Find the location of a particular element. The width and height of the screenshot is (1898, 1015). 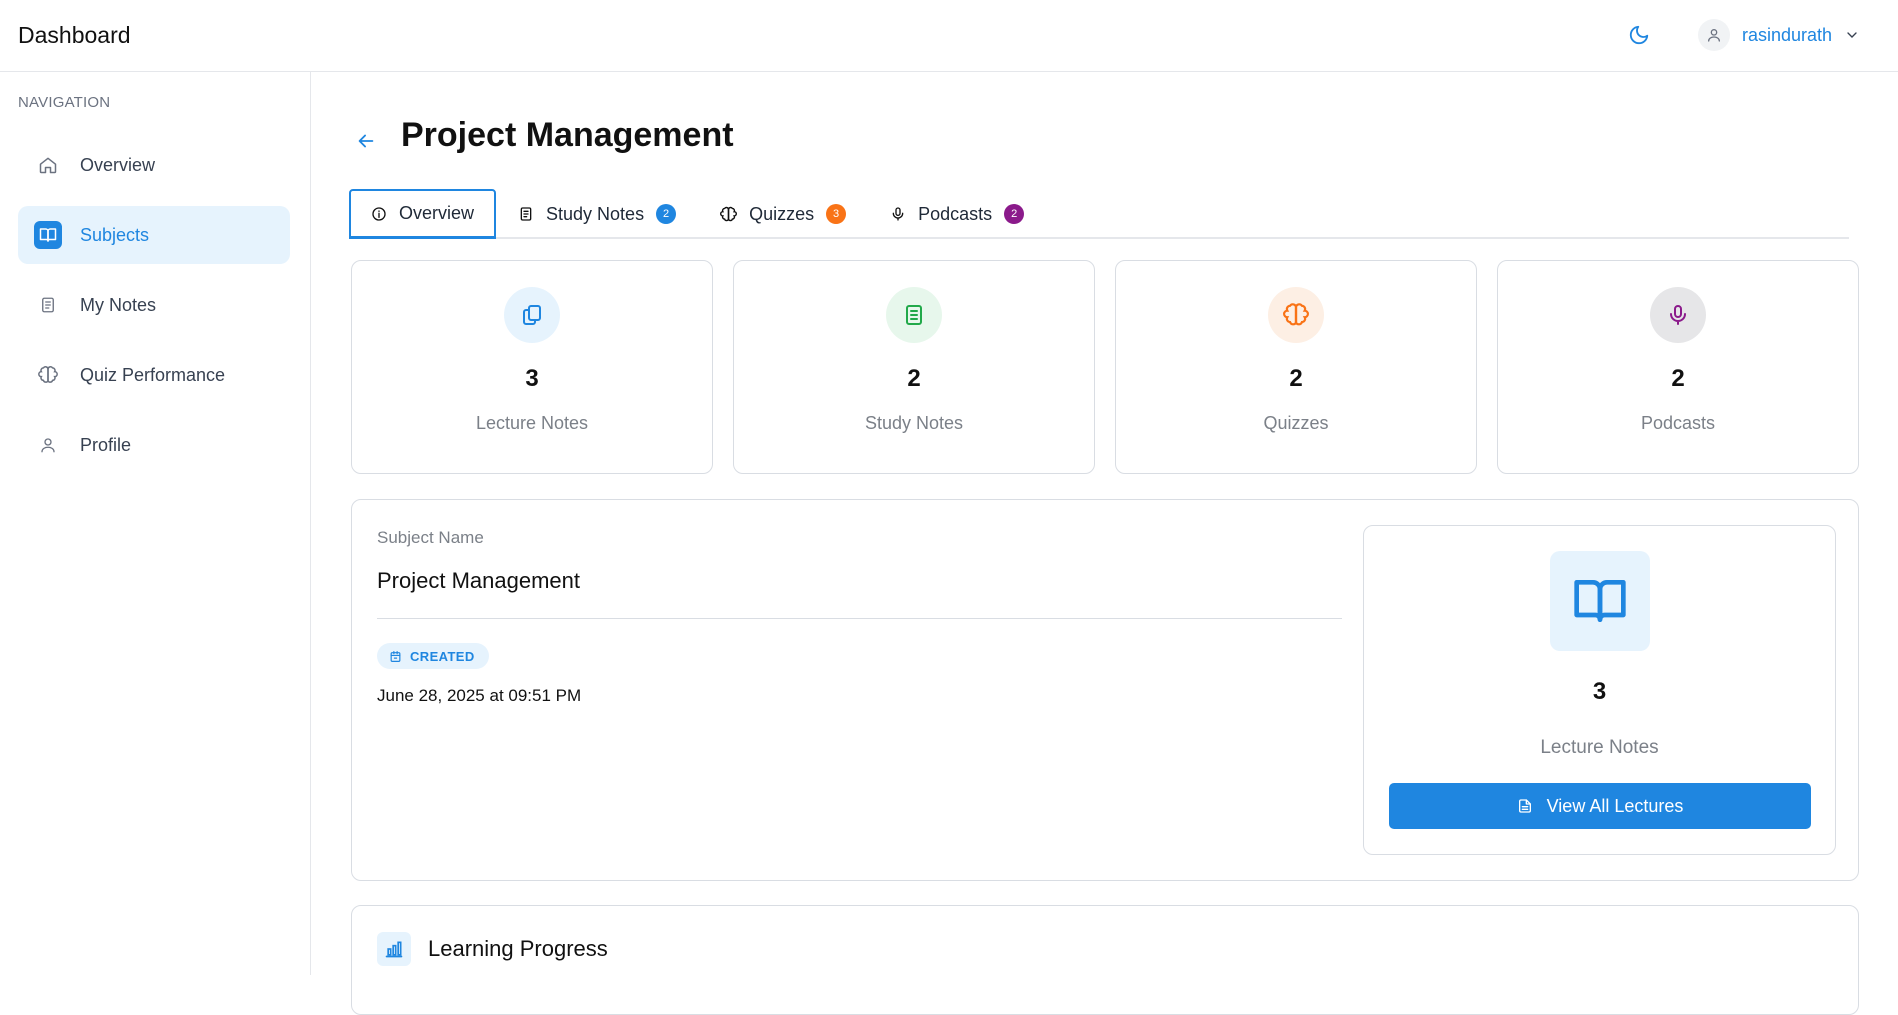

view-all-lectures-label: View All Lectures is located at coordinates (1615, 805).